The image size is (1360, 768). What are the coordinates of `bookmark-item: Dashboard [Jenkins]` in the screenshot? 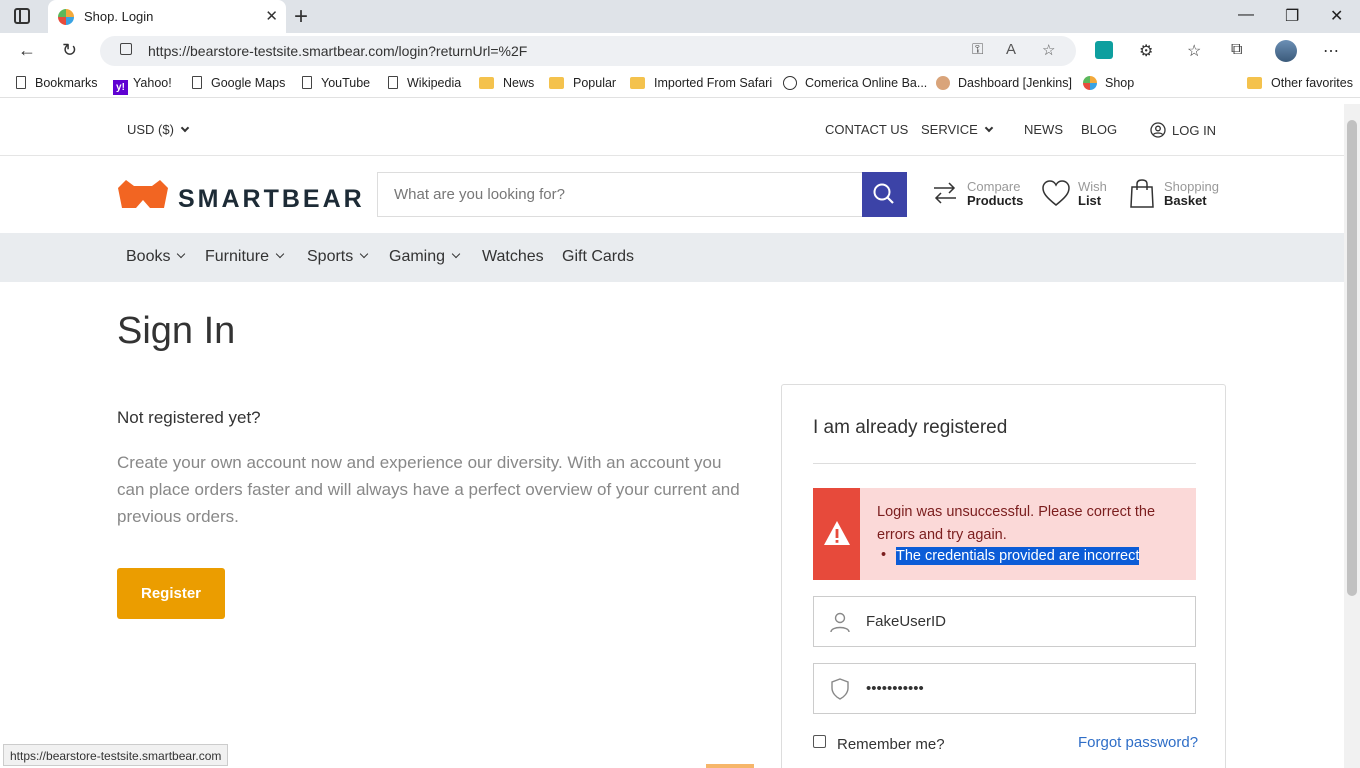 It's located at (1004, 83).